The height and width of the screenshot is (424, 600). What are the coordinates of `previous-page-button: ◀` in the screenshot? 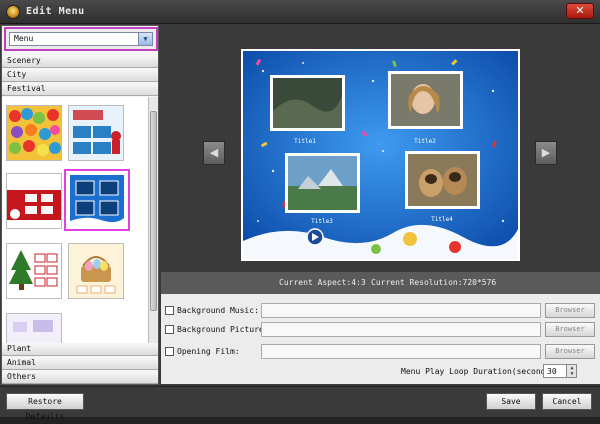 It's located at (214, 153).